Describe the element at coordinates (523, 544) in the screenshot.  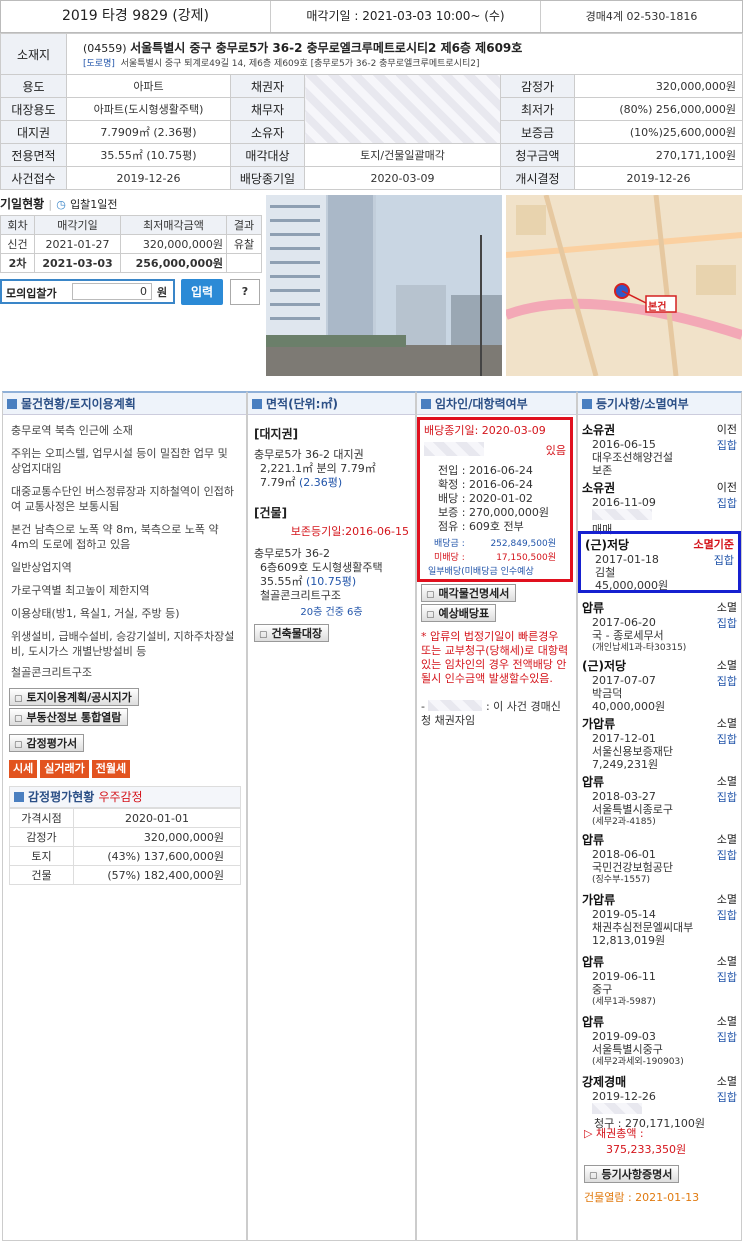
I see `dividend-amount: 252,849,500원` at that location.